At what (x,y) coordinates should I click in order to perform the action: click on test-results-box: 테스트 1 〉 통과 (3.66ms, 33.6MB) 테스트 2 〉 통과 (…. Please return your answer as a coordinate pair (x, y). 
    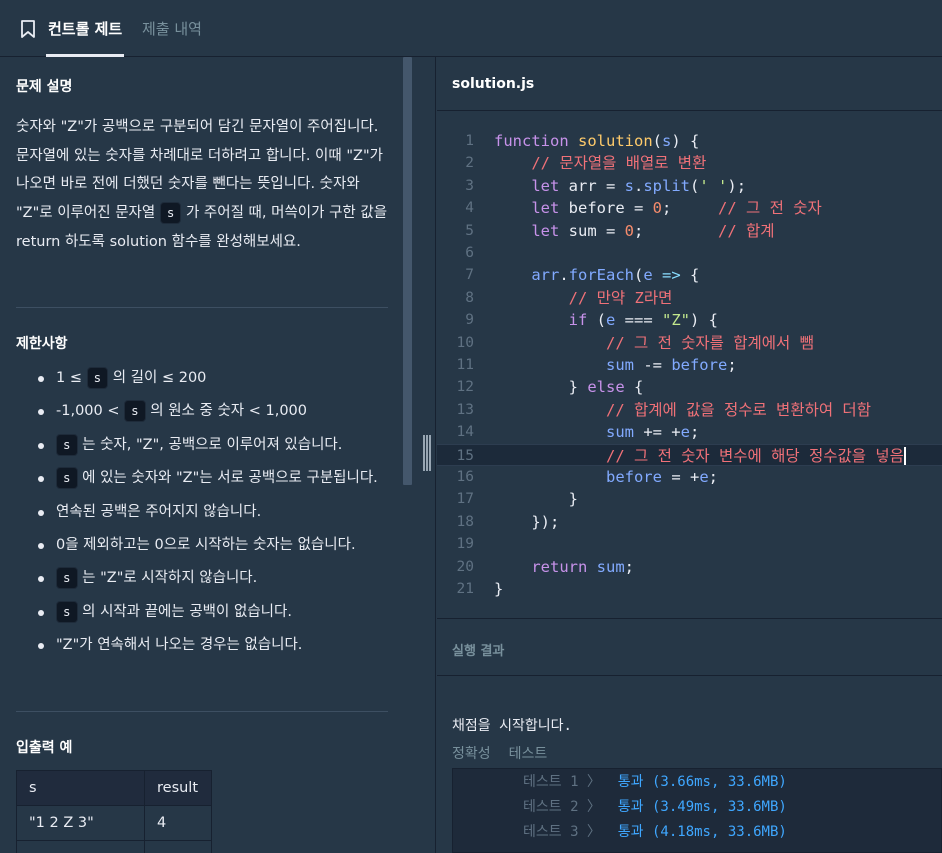
    Looking at the image, I should click on (697, 810).